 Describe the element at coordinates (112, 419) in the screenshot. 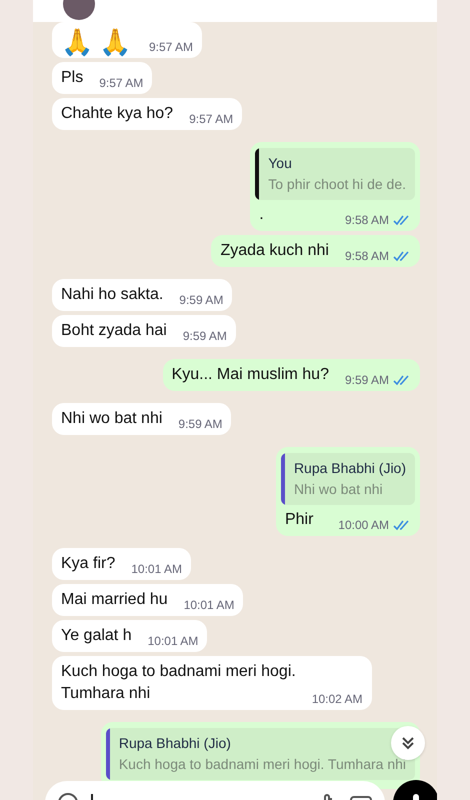

I see `message-text: Nhi wo bat nhi` at that location.